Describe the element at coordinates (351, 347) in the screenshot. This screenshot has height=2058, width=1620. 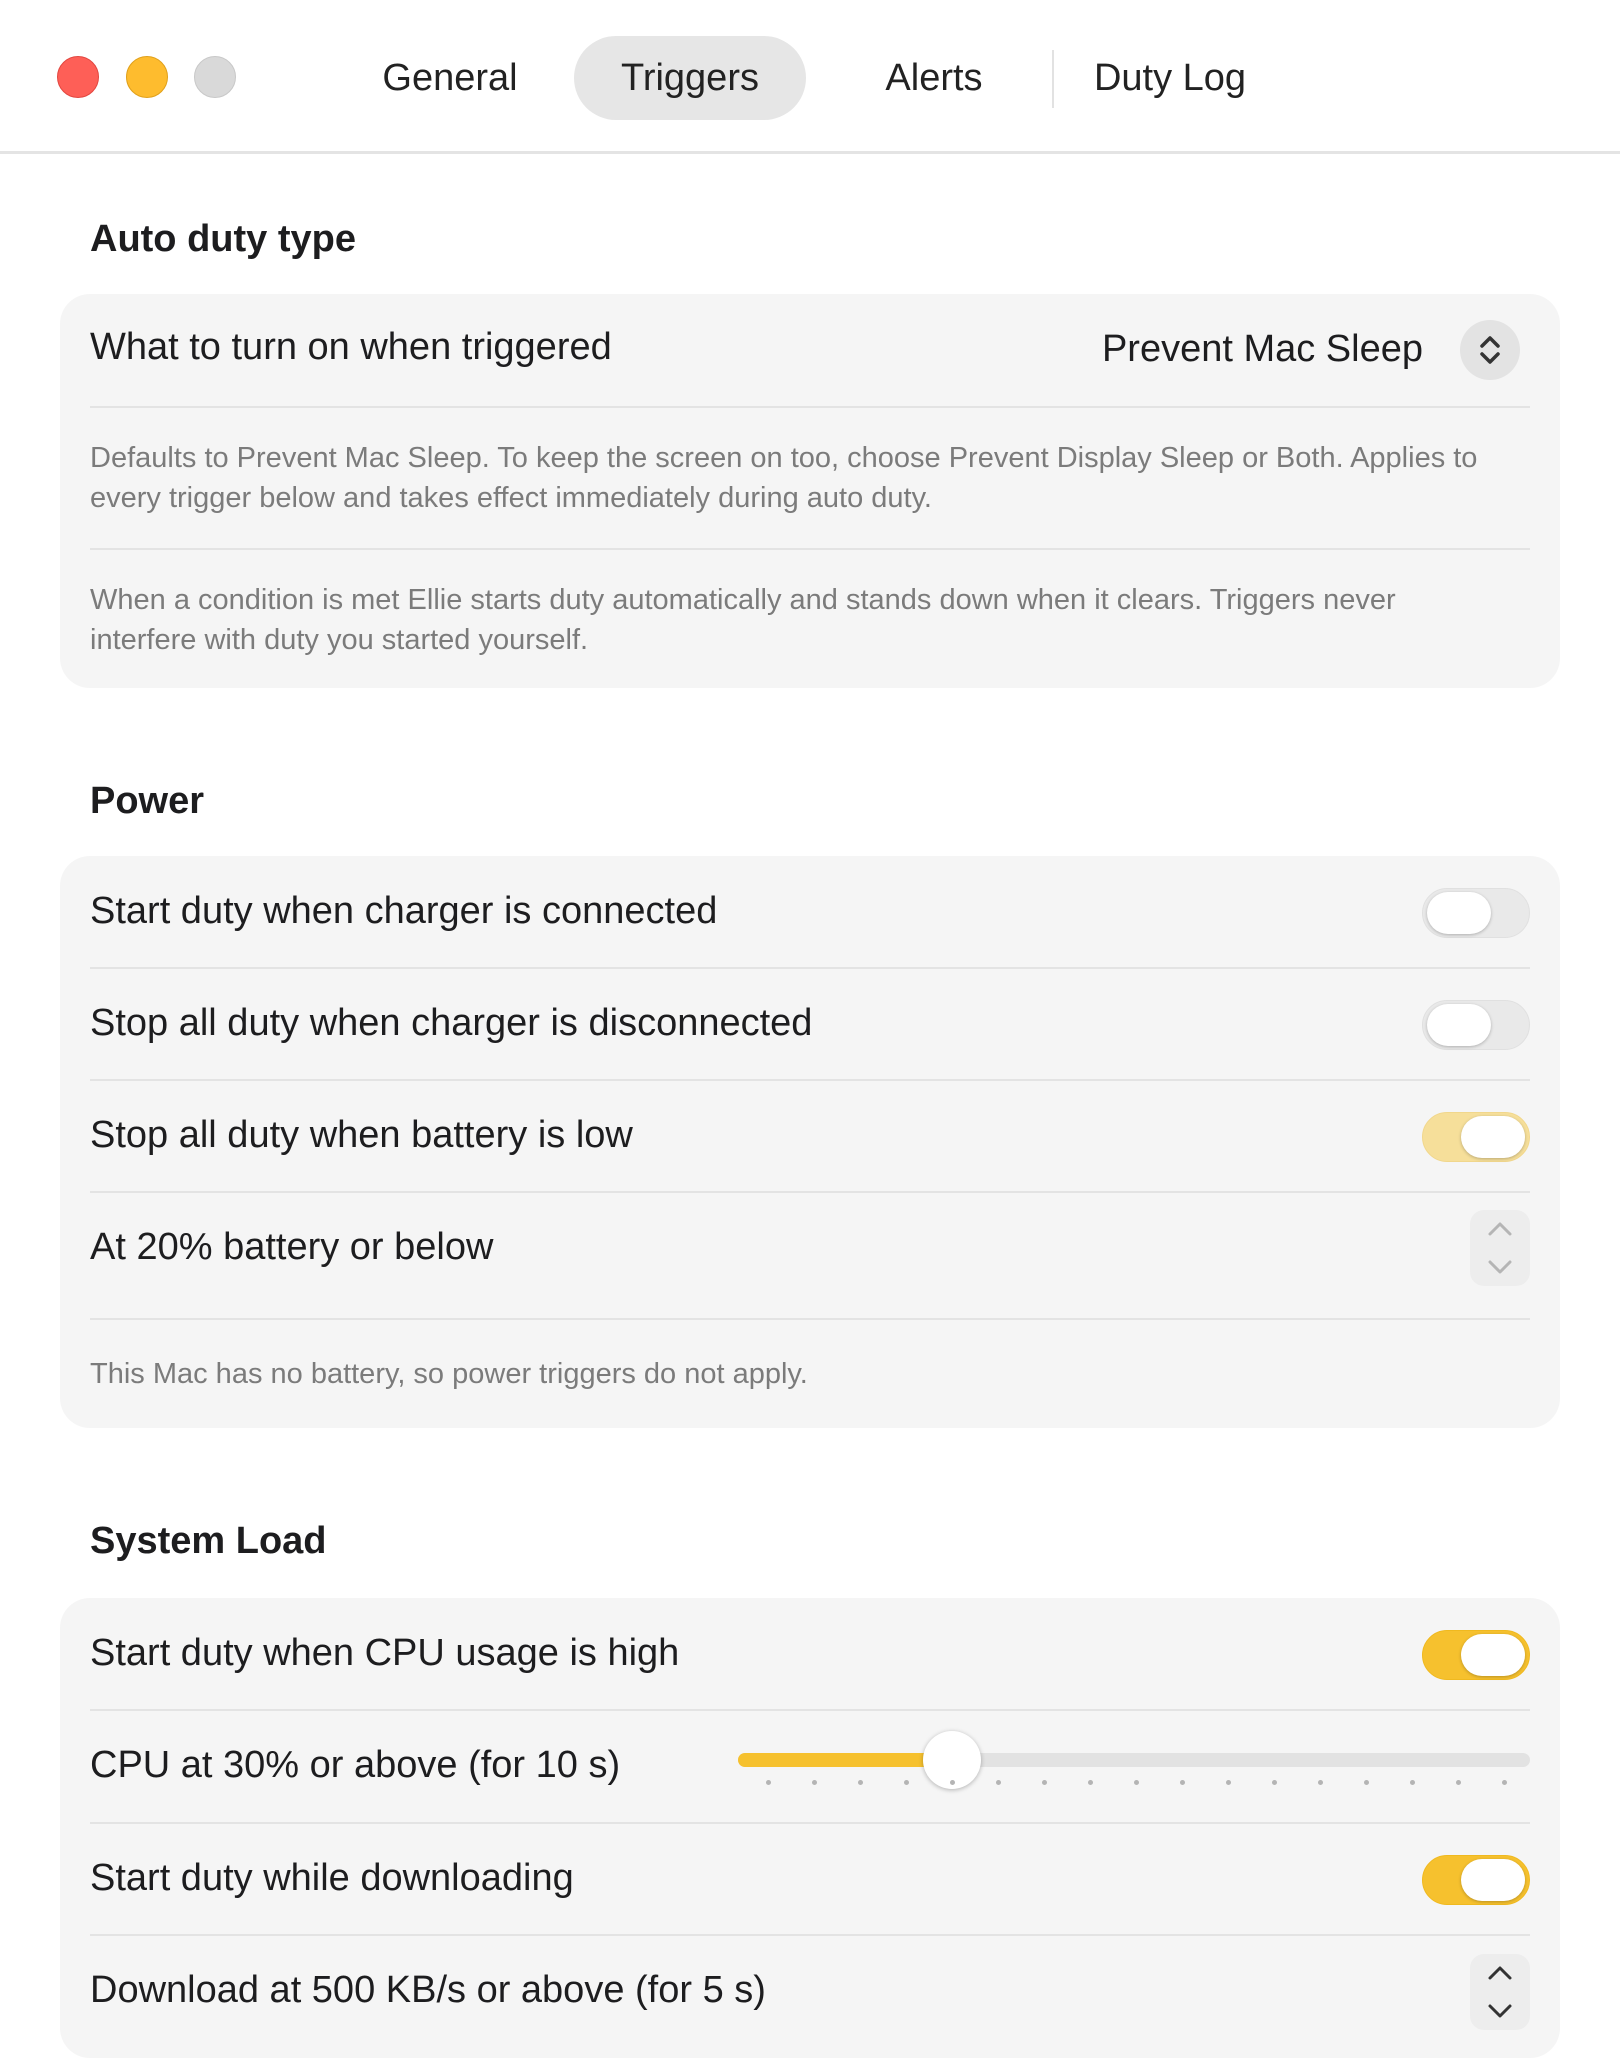
I see `auto-duty-row-label: What to turn on when triggered` at that location.